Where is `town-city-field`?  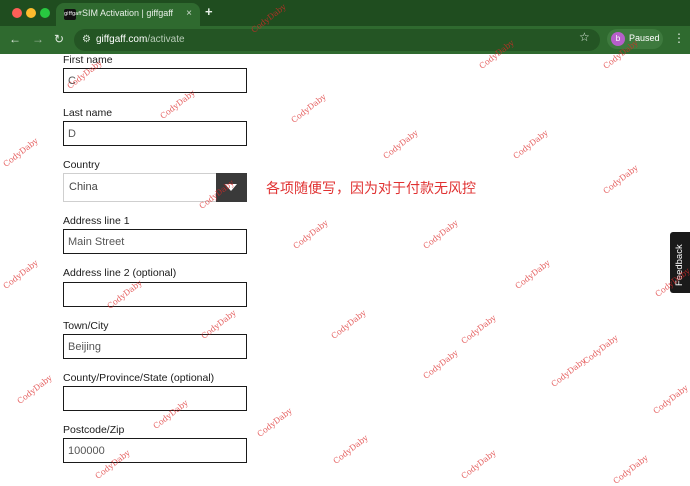
town-city-field is located at coordinates (155, 346).